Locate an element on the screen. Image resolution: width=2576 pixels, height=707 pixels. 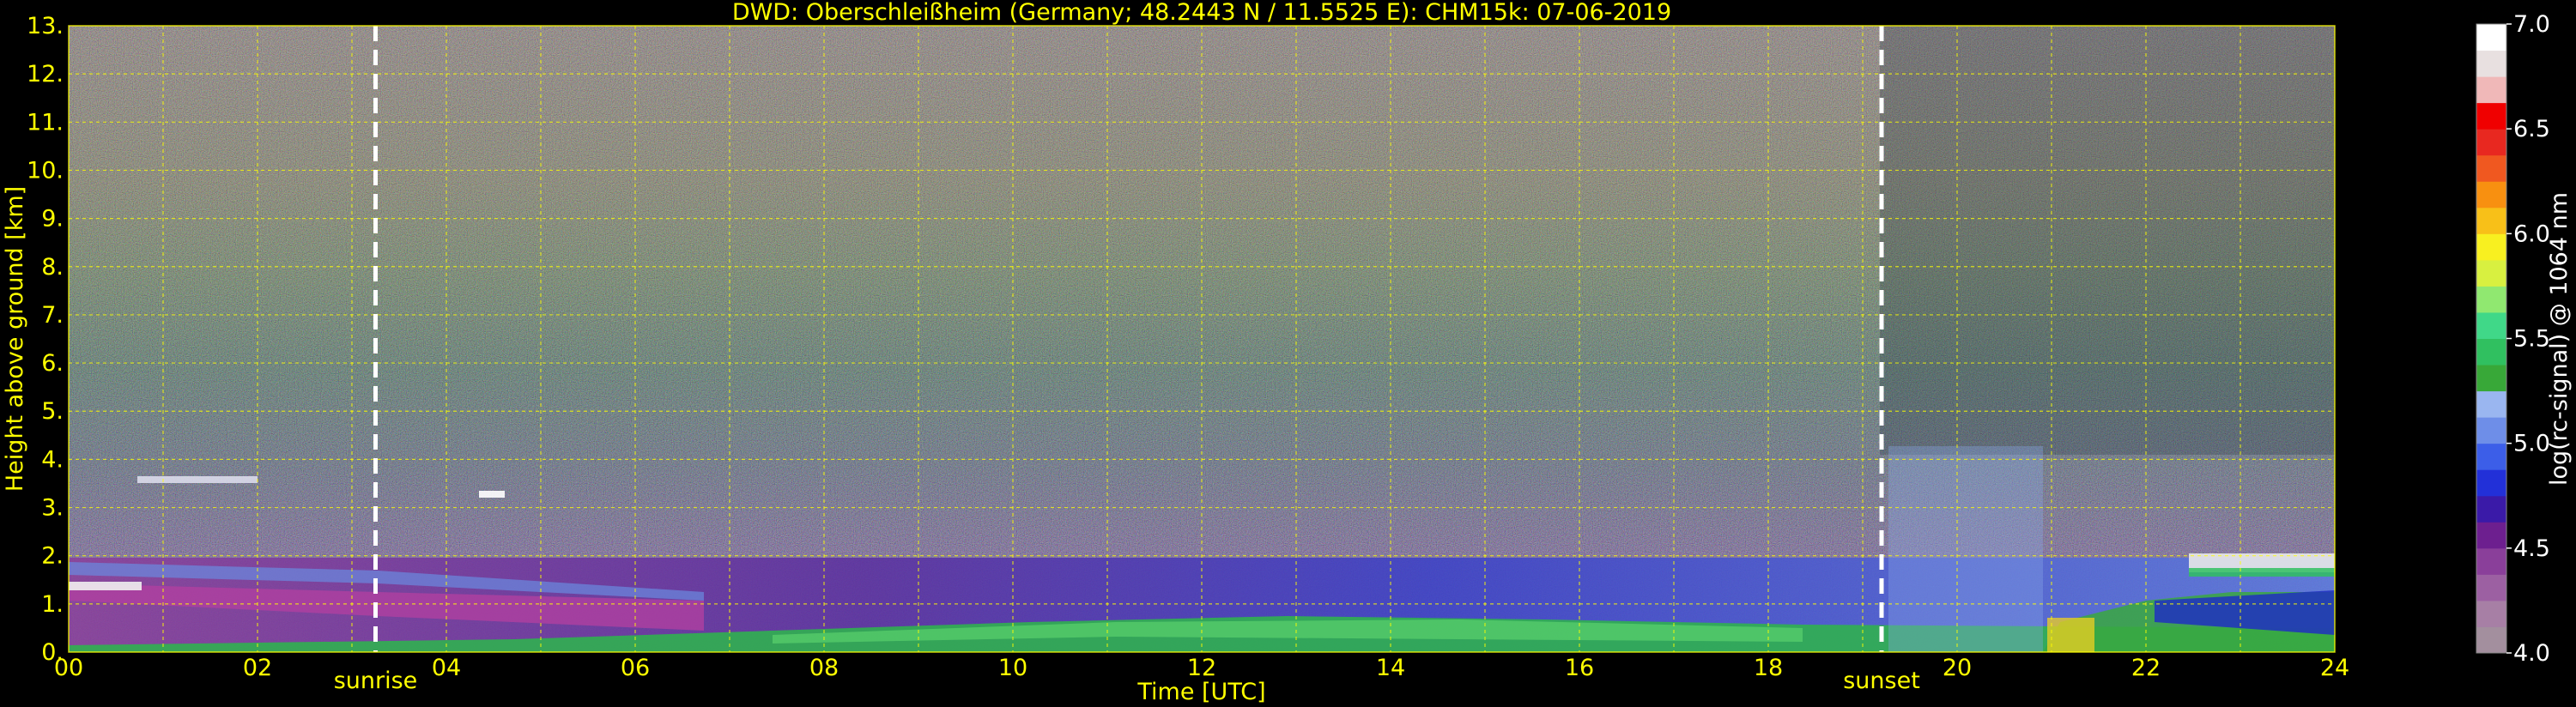
low-cloud-base is located at coordinates (2262, 572).